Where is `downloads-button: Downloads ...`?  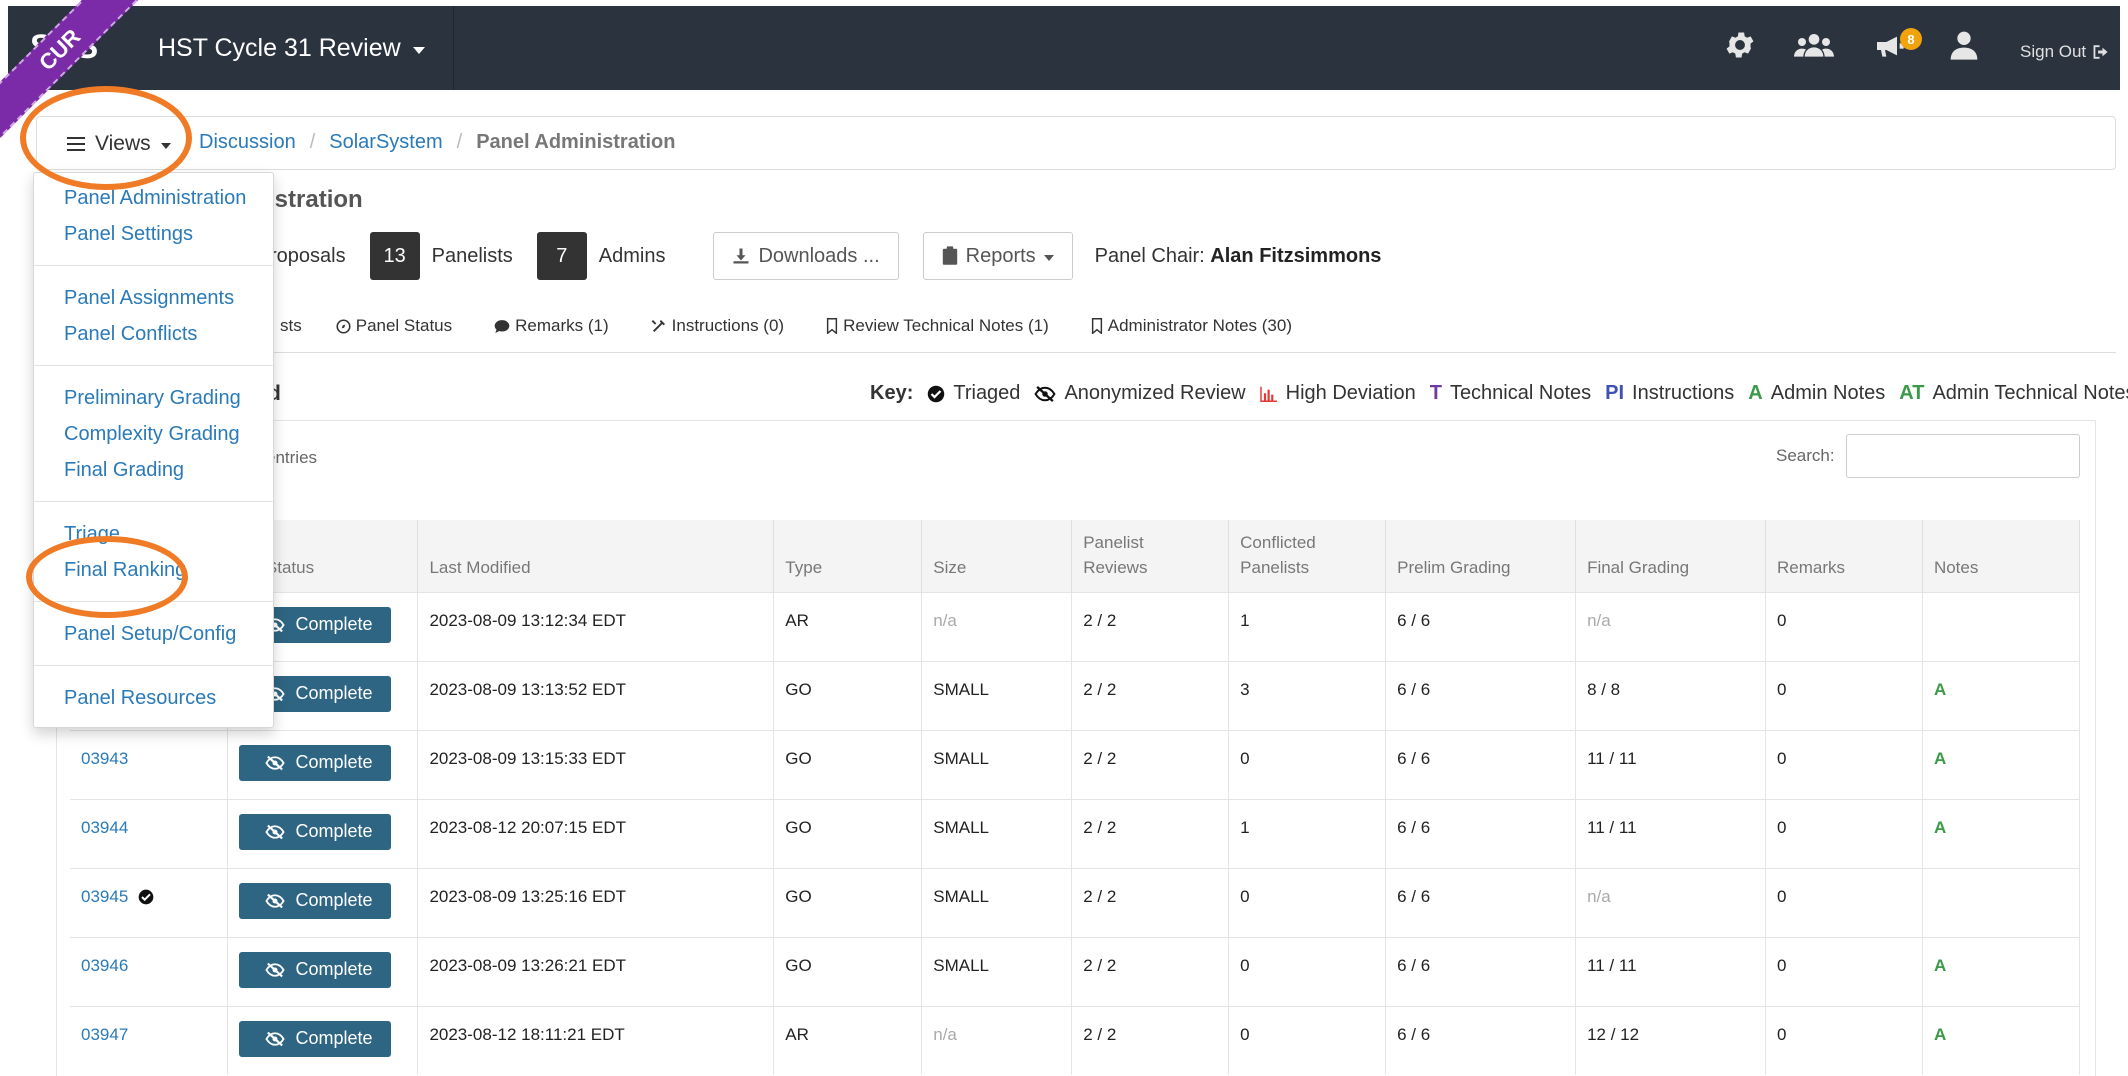 downloads-button: Downloads ... is located at coordinates (806, 256).